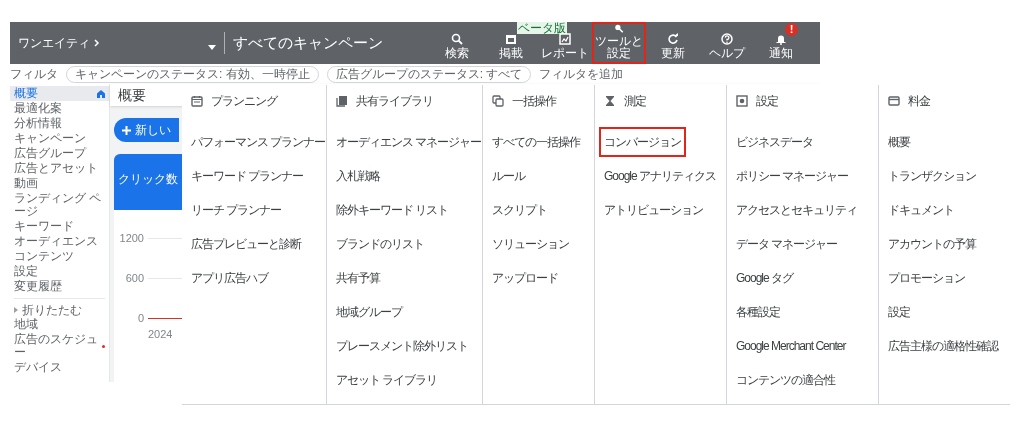 The image size is (1024, 444). What do you see at coordinates (727, 39) in the screenshot?
I see `help-icon` at bounding box center [727, 39].